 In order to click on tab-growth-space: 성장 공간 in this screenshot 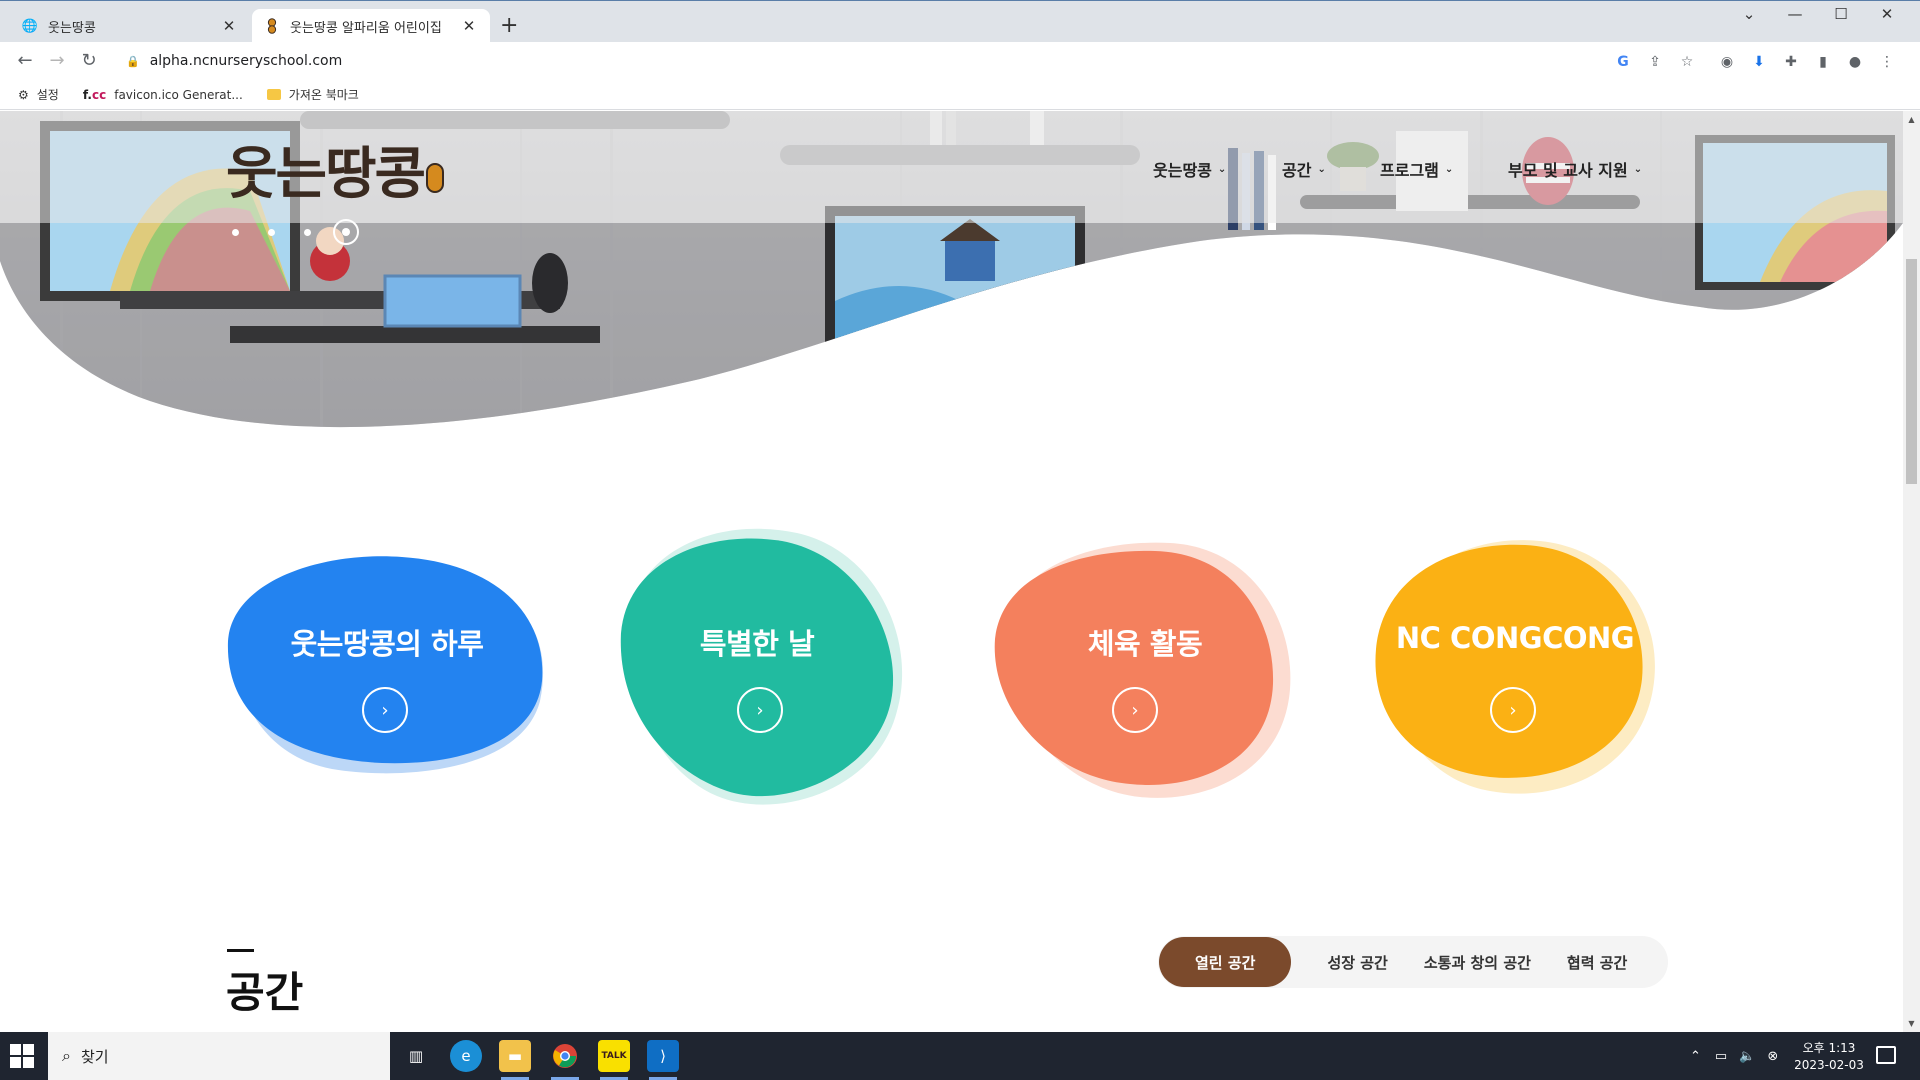, I will do `click(1357, 962)`.